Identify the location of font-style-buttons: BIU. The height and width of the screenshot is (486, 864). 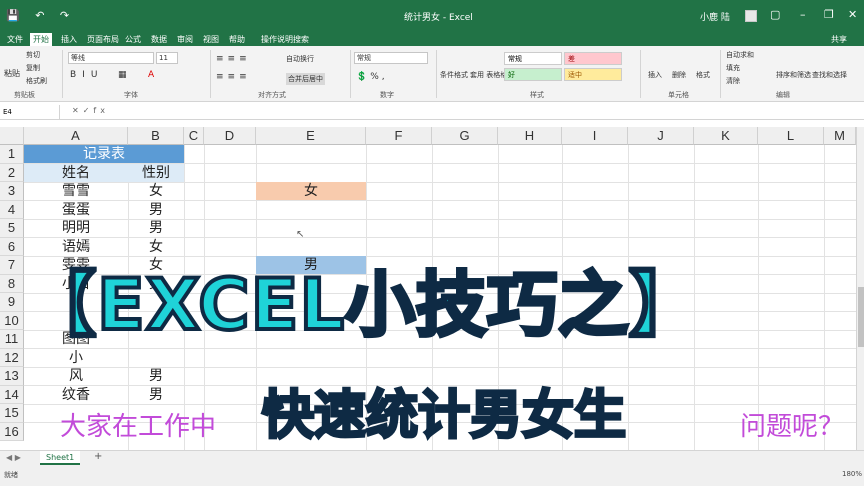
(86, 75).